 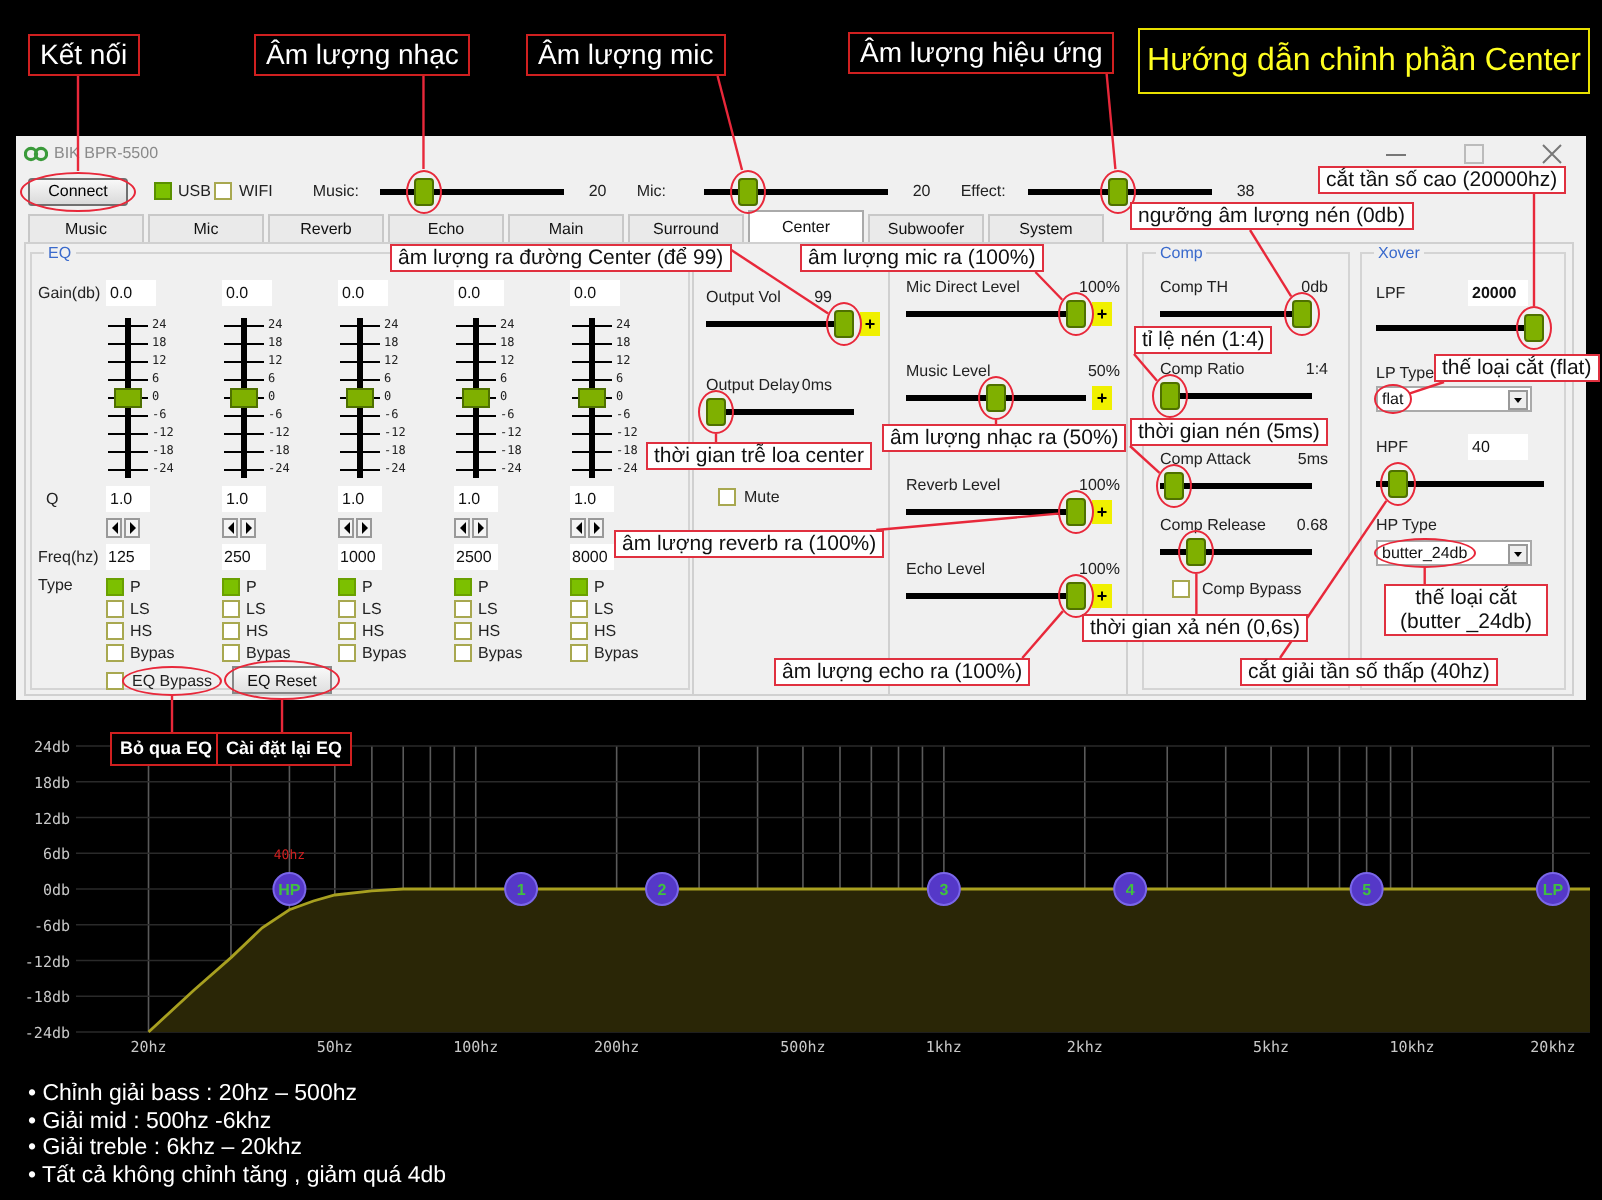 I want to click on tab: Mic, so click(x=206, y=228).